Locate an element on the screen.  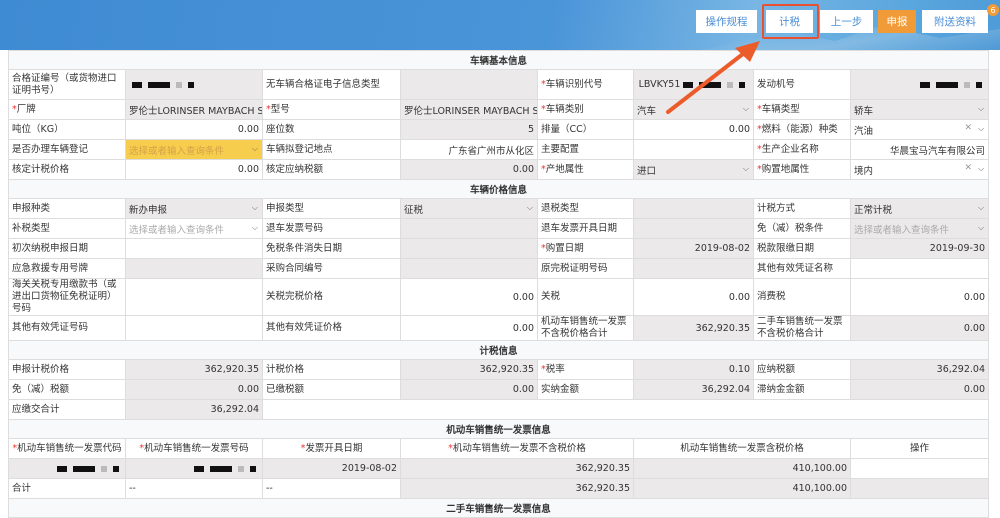
select-field: 汽油 ✕ ⌵ is located at coordinates (919, 129).